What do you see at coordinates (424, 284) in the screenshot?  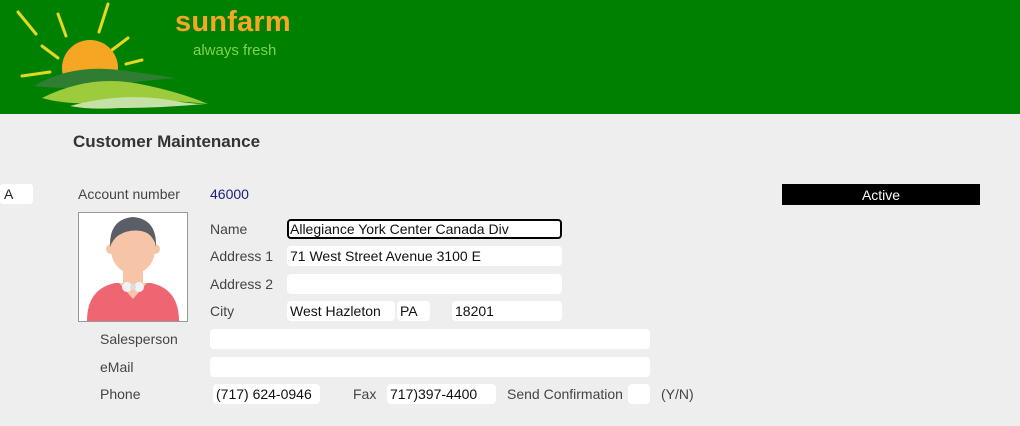 I see `address2-field` at bounding box center [424, 284].